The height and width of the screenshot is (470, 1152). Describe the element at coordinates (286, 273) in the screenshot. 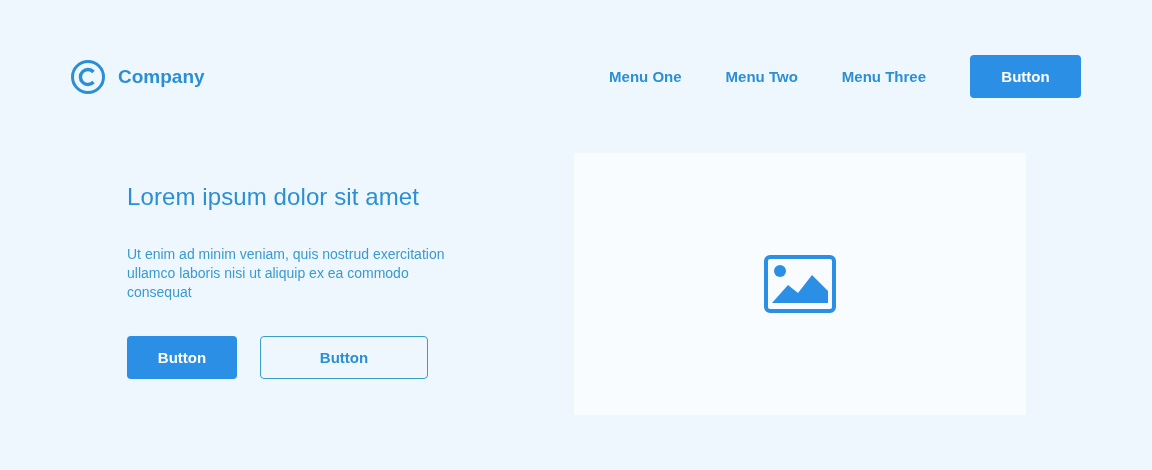

I see `hero-text: Ut enim ad minim veniam, quis nostrud exercitation ullamco laboris nisi ut aliquip ex ea commodo consequat` at that location.